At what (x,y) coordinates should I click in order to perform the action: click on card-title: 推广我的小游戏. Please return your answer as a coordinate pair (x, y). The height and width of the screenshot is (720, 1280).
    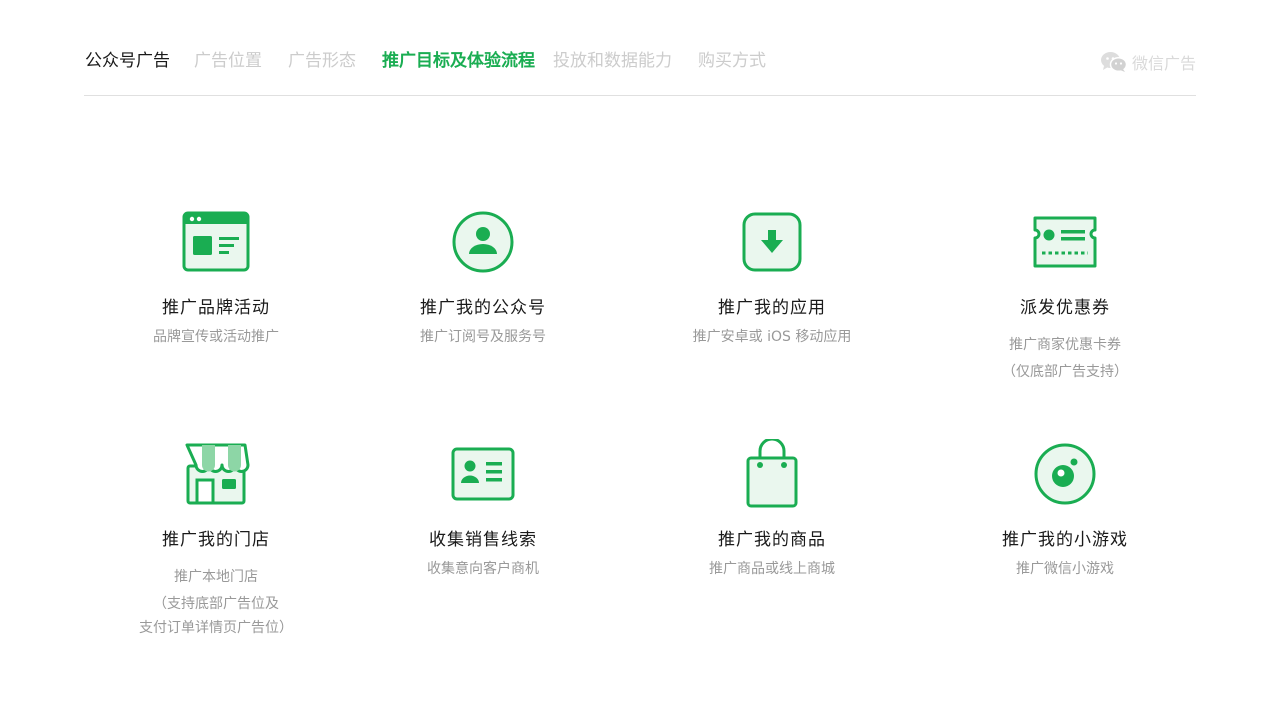
    Looking at the image, I should click on (1065, 540).